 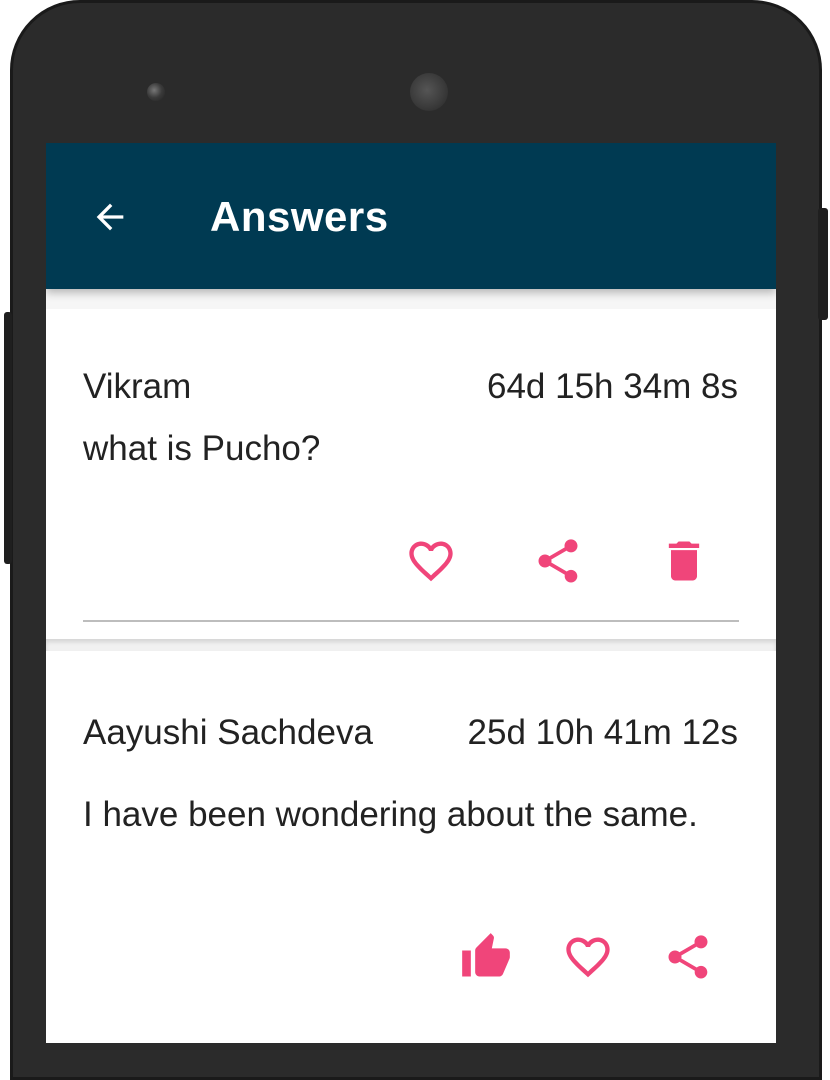 What do you see at coordinates (612, 386) in the screenshot?
I see `answer-time: 64d 15h 34m 8s` at bounding box center [612, 386].